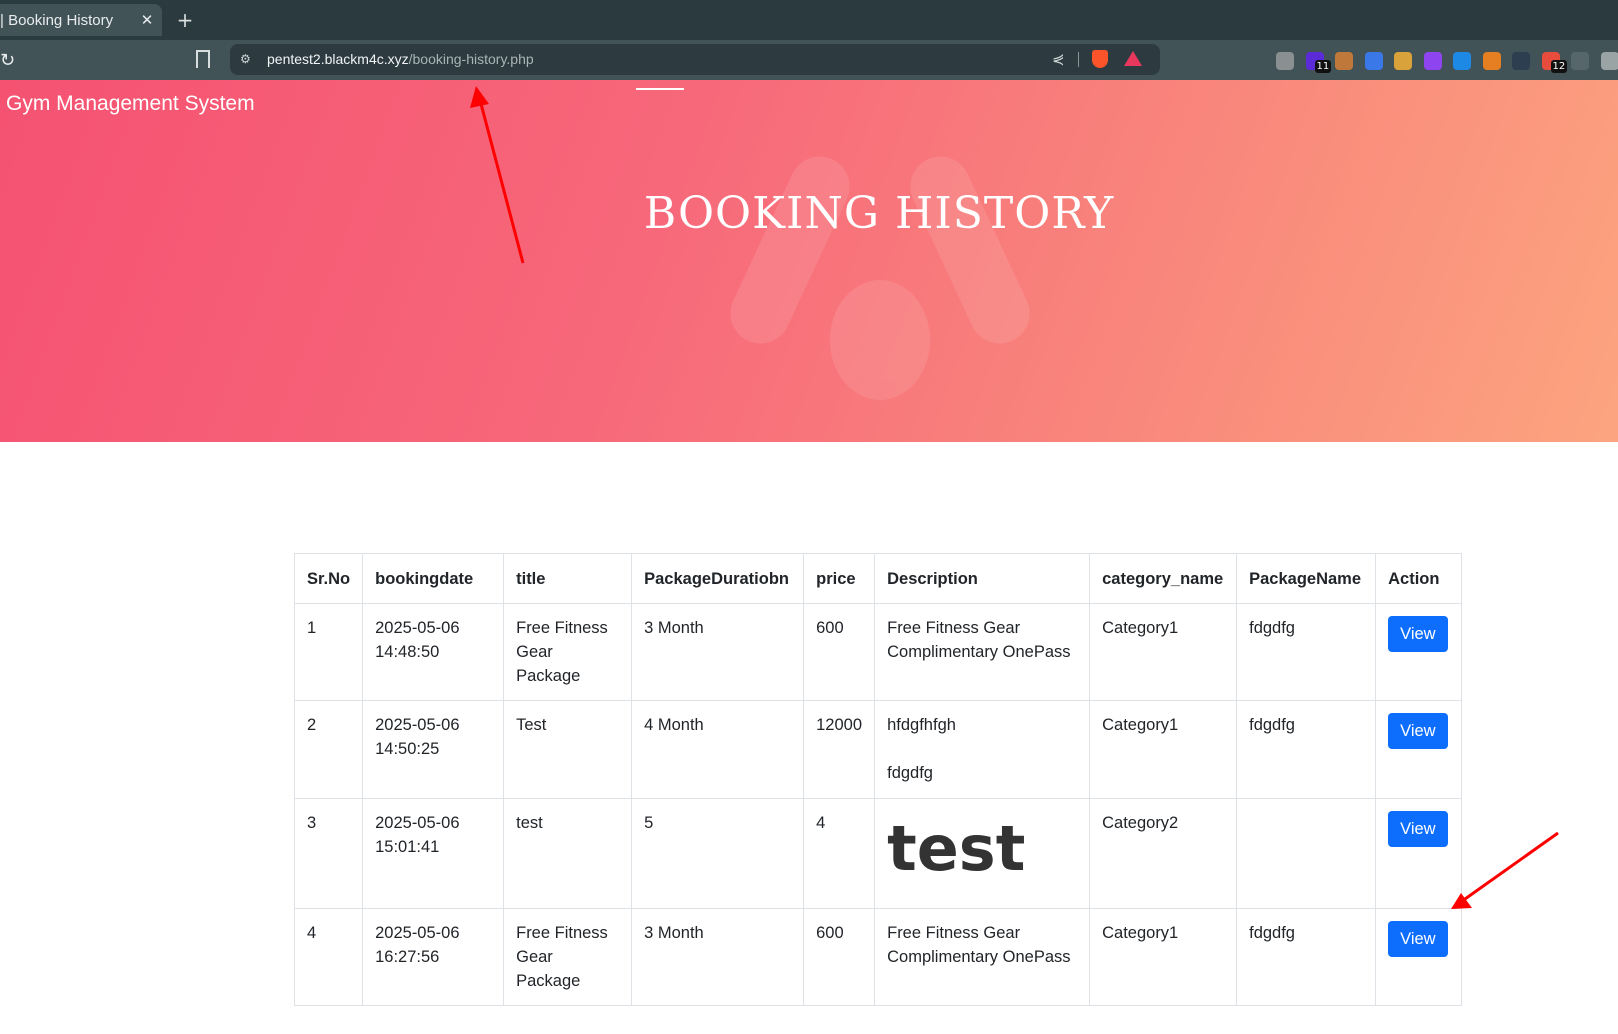 Image resolution: width=1618 pixels, height=1034 pixels. Describe the element at coordinates (433, 578) in the screenshot. I see `header-bookingdate: bookingdate` at that location.